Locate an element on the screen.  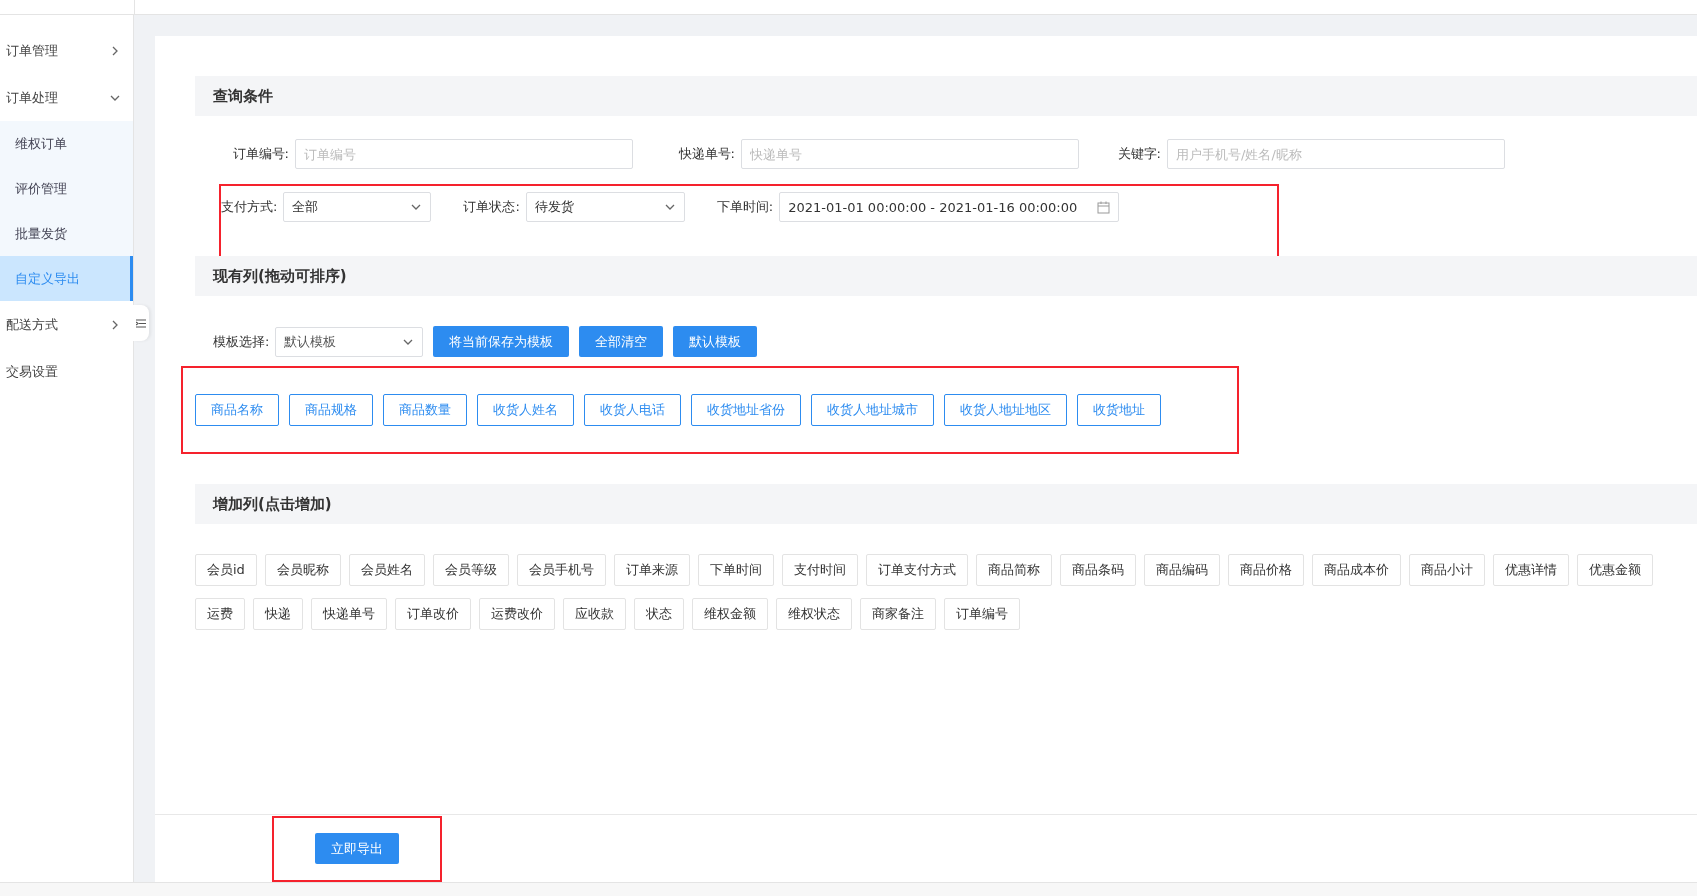
column-tag: 商品成本价 is located at coordinates (1356, 570).